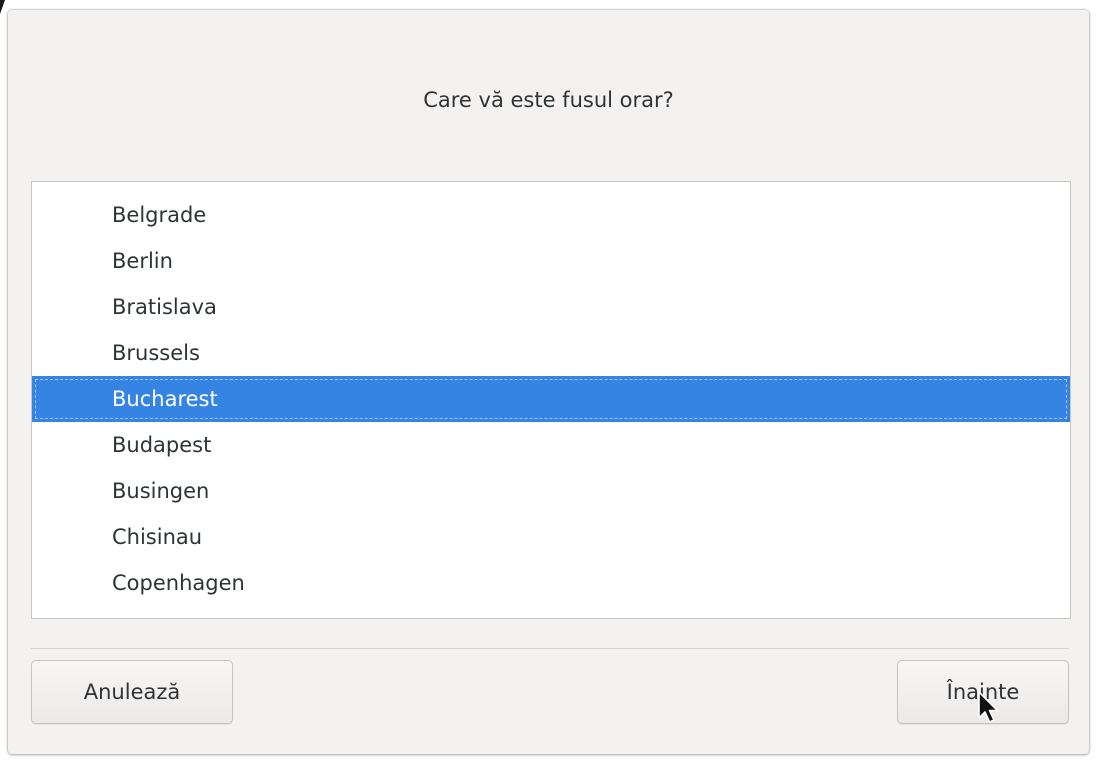  What do you see at coordinates (551, 353) in the screenshot?
I see `timezone-item-brussels: Brussels` at bounding box center [551, 353].